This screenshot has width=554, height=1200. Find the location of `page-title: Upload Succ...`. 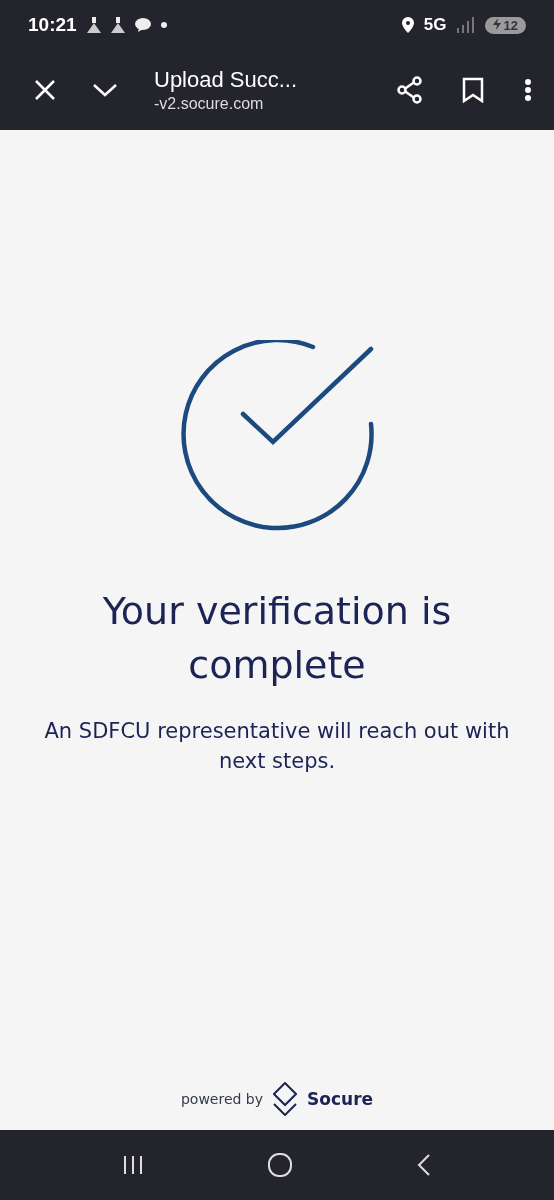

page-title: Upload Succ... is located at coordinates (226, 80).